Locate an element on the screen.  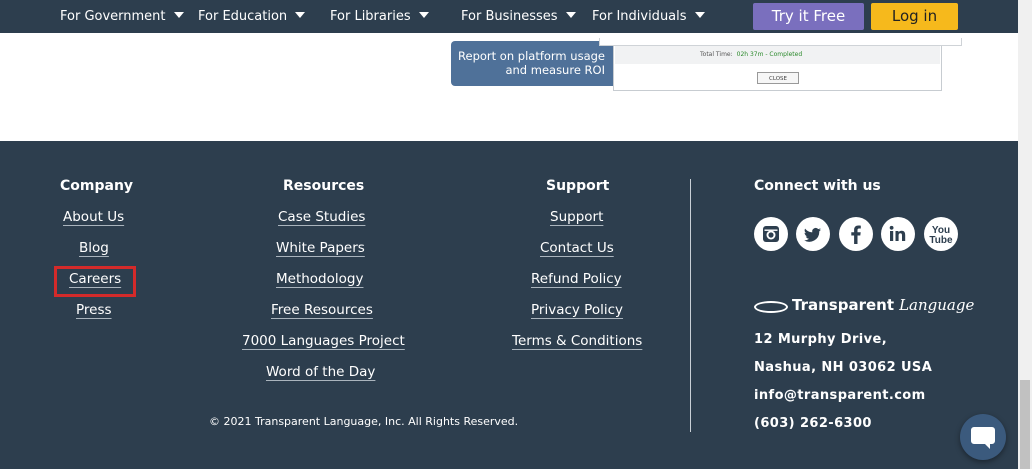
scrollbar-thumb is located at coordinates (1025, 424).